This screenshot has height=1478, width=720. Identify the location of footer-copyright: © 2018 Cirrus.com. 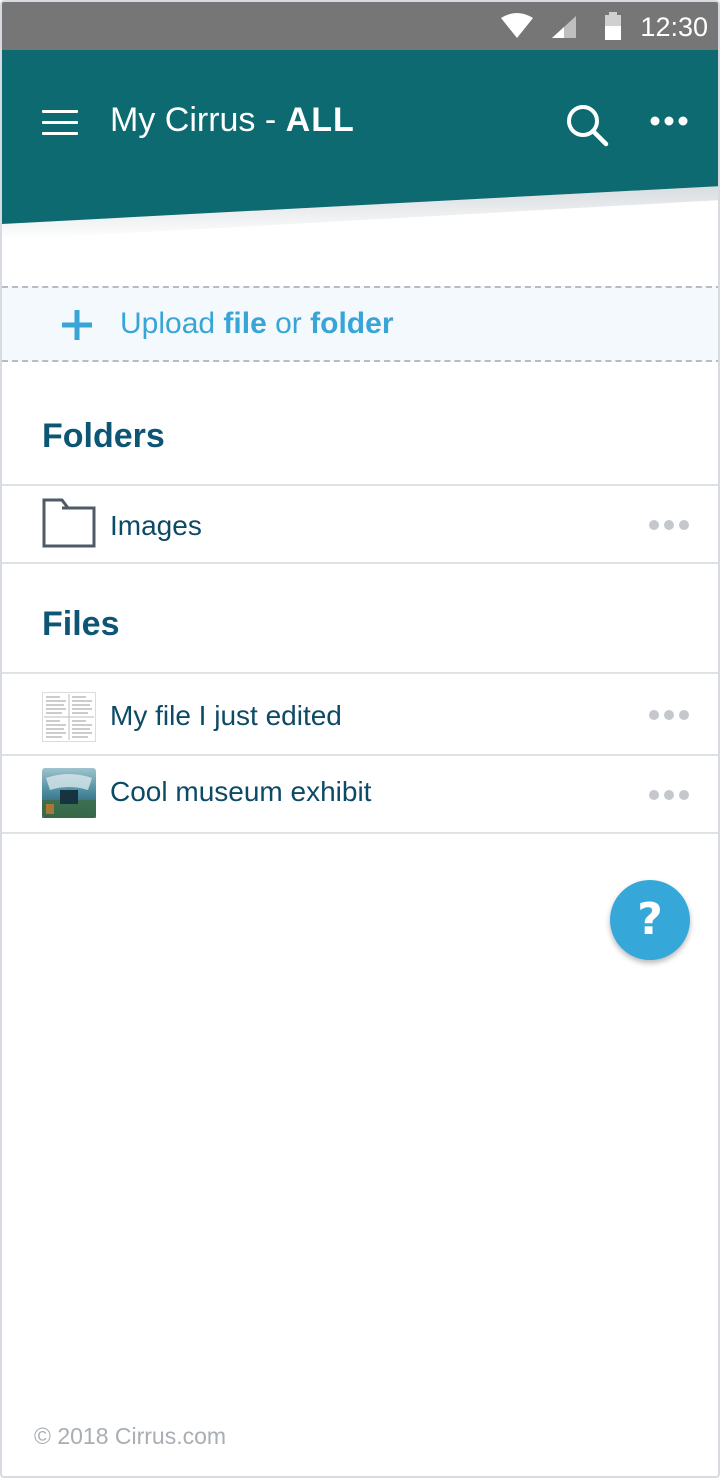
(130, 1436).